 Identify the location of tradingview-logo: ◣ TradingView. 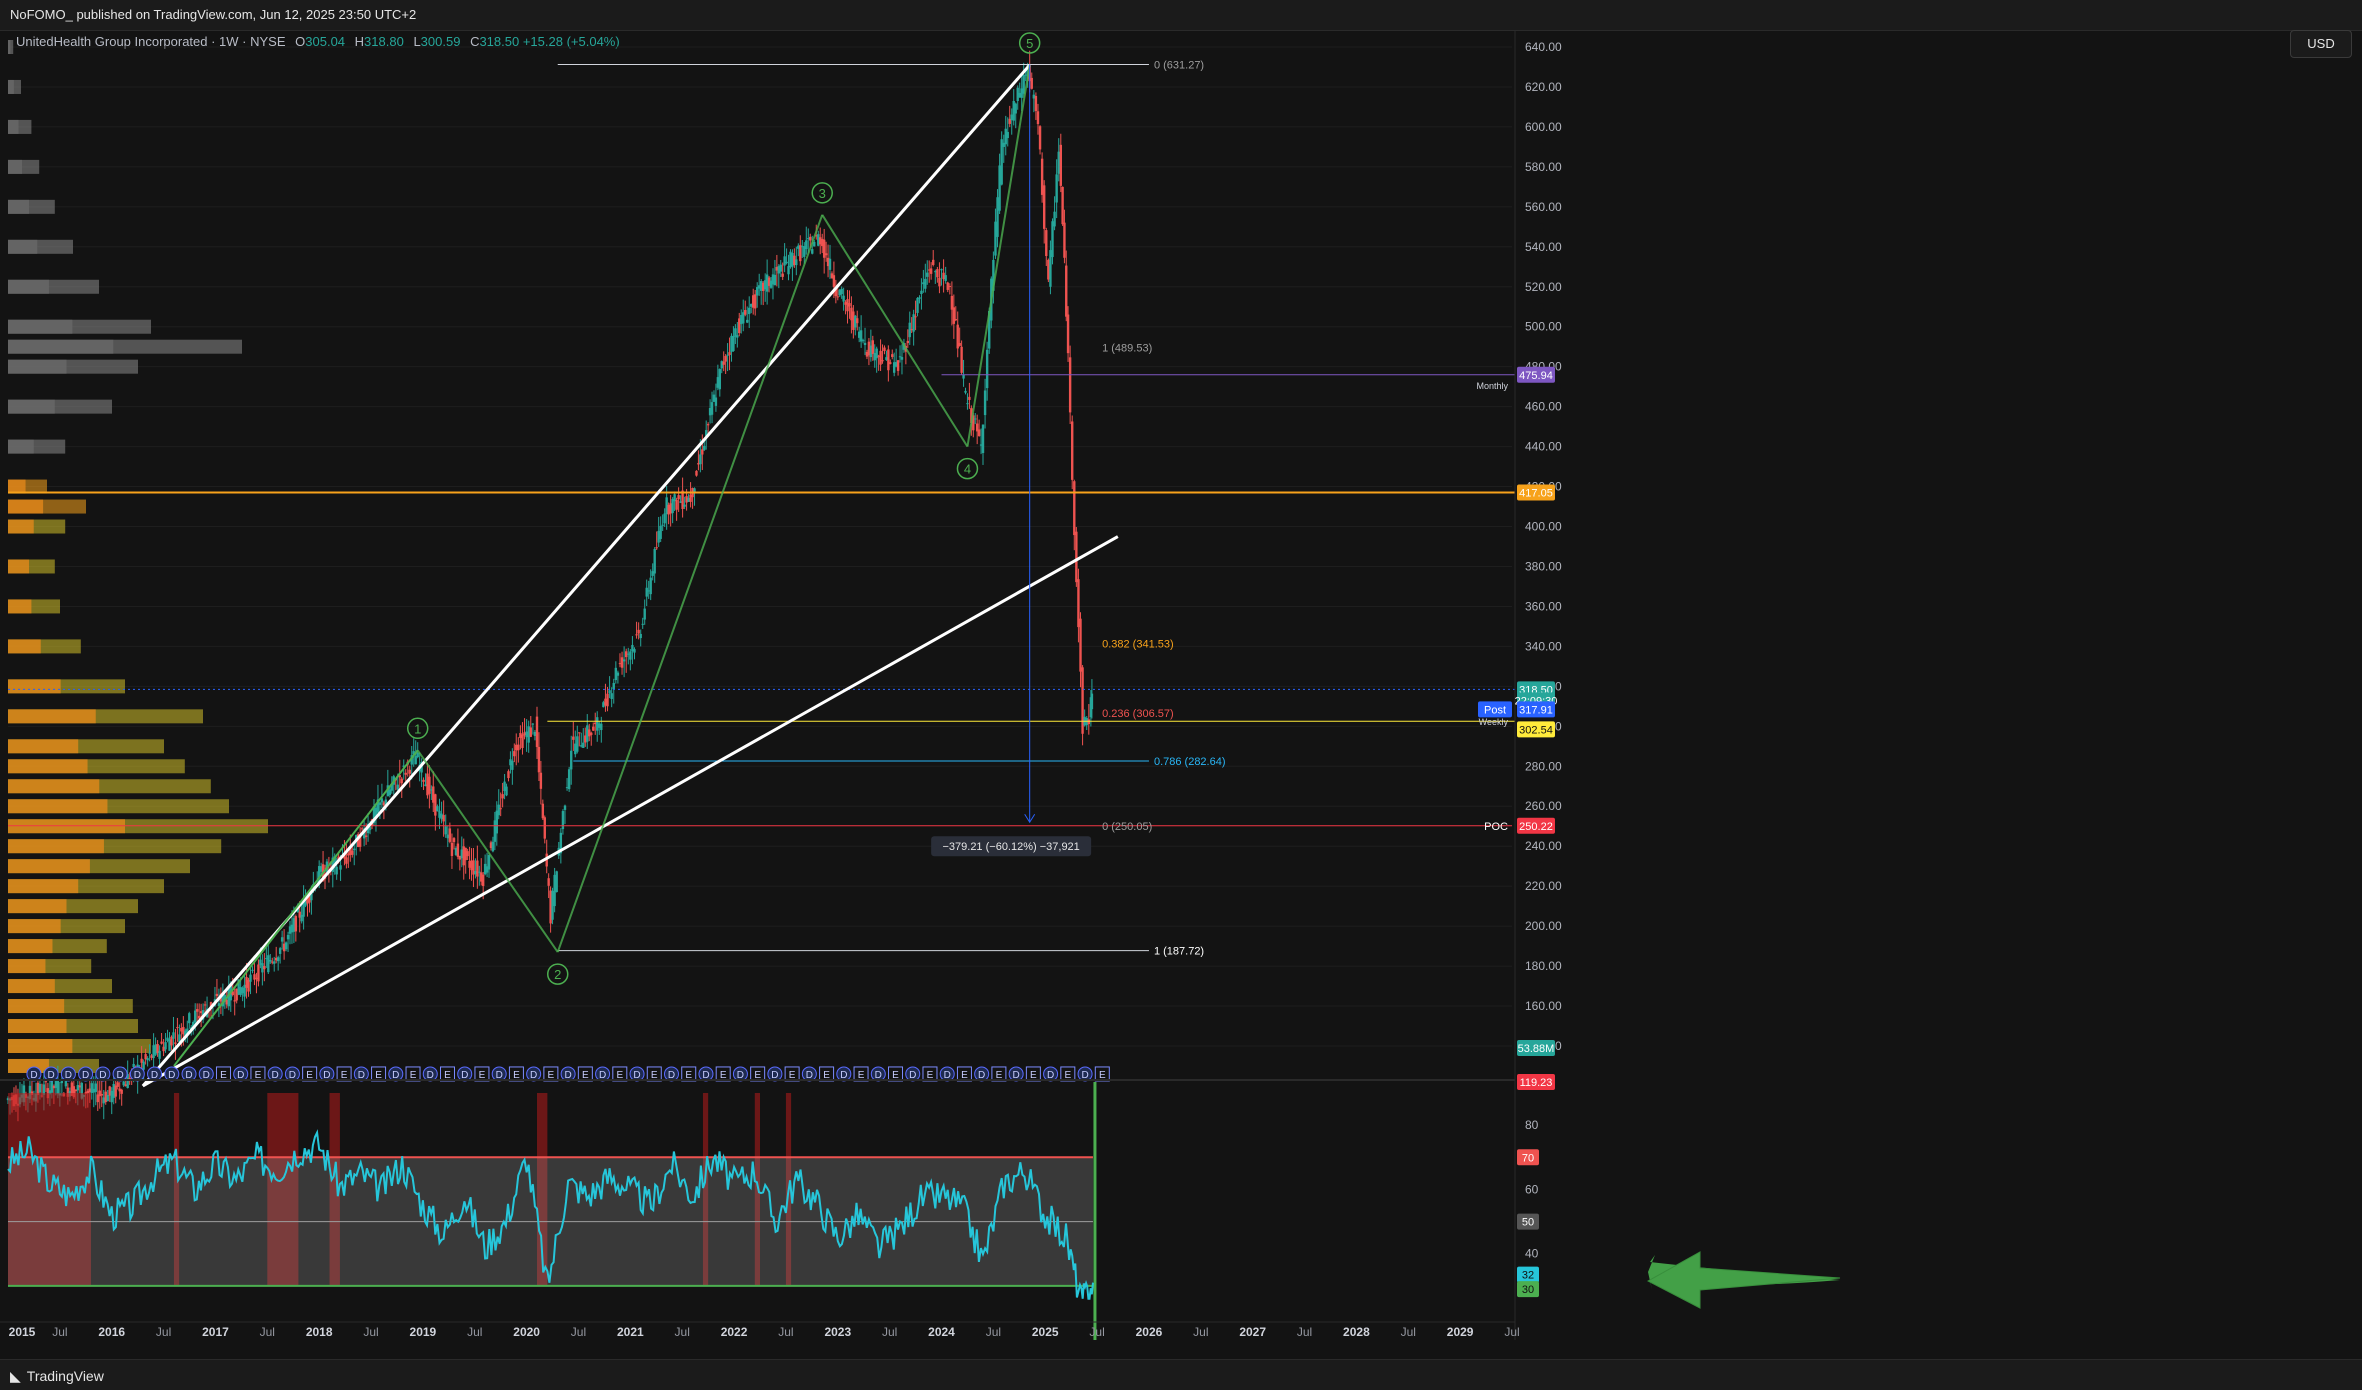
(57, 1376).